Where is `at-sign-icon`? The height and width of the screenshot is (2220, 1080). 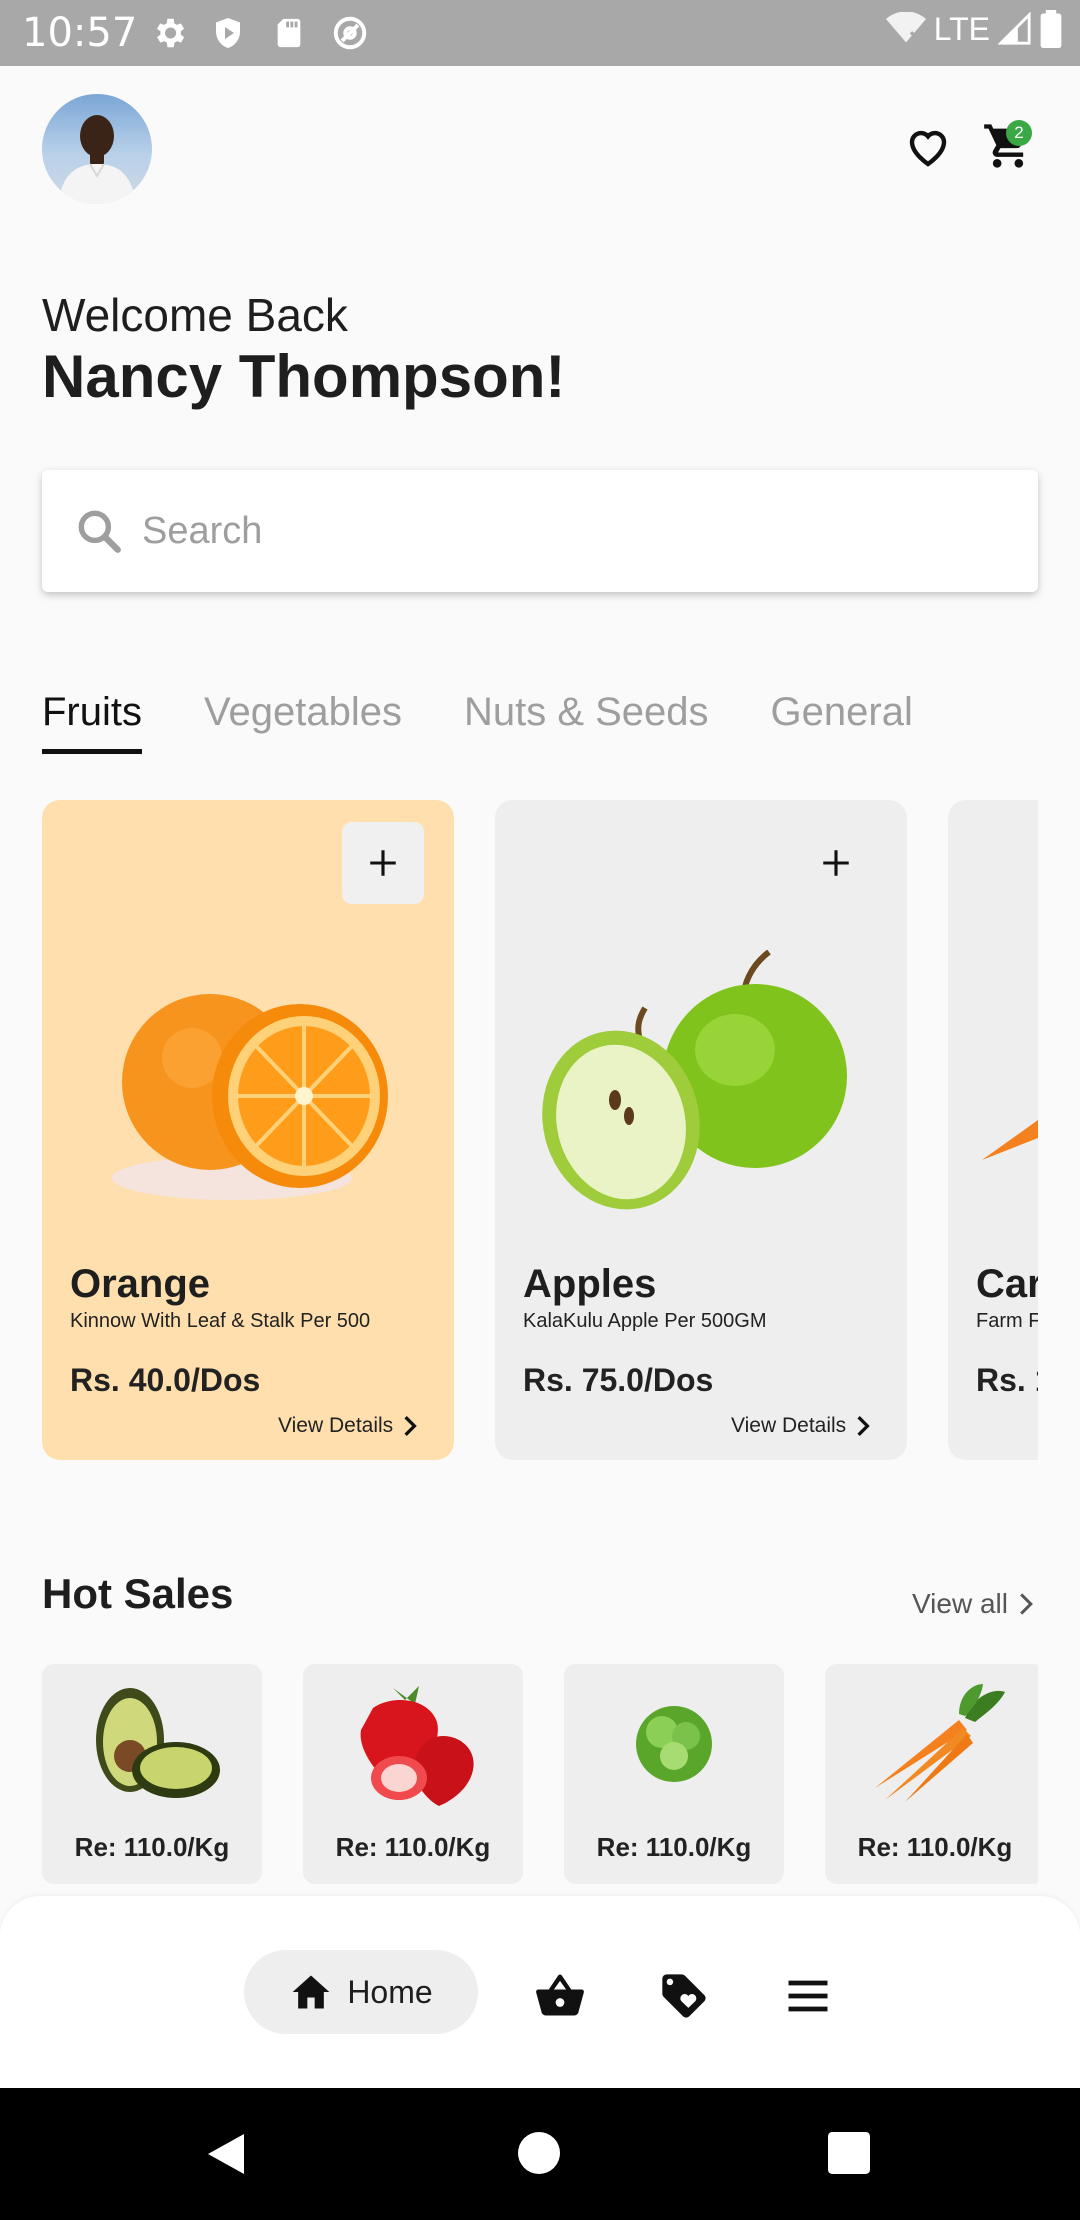
at-sign-icon is located at coordinates (350, 33).